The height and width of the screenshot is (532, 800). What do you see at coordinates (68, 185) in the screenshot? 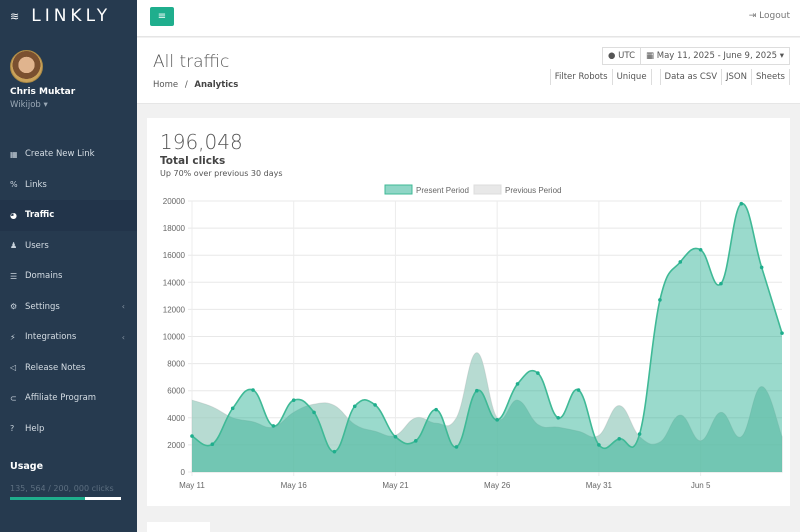
I see `sidebar-item-links: % Links` at bounding box center [68, 185].